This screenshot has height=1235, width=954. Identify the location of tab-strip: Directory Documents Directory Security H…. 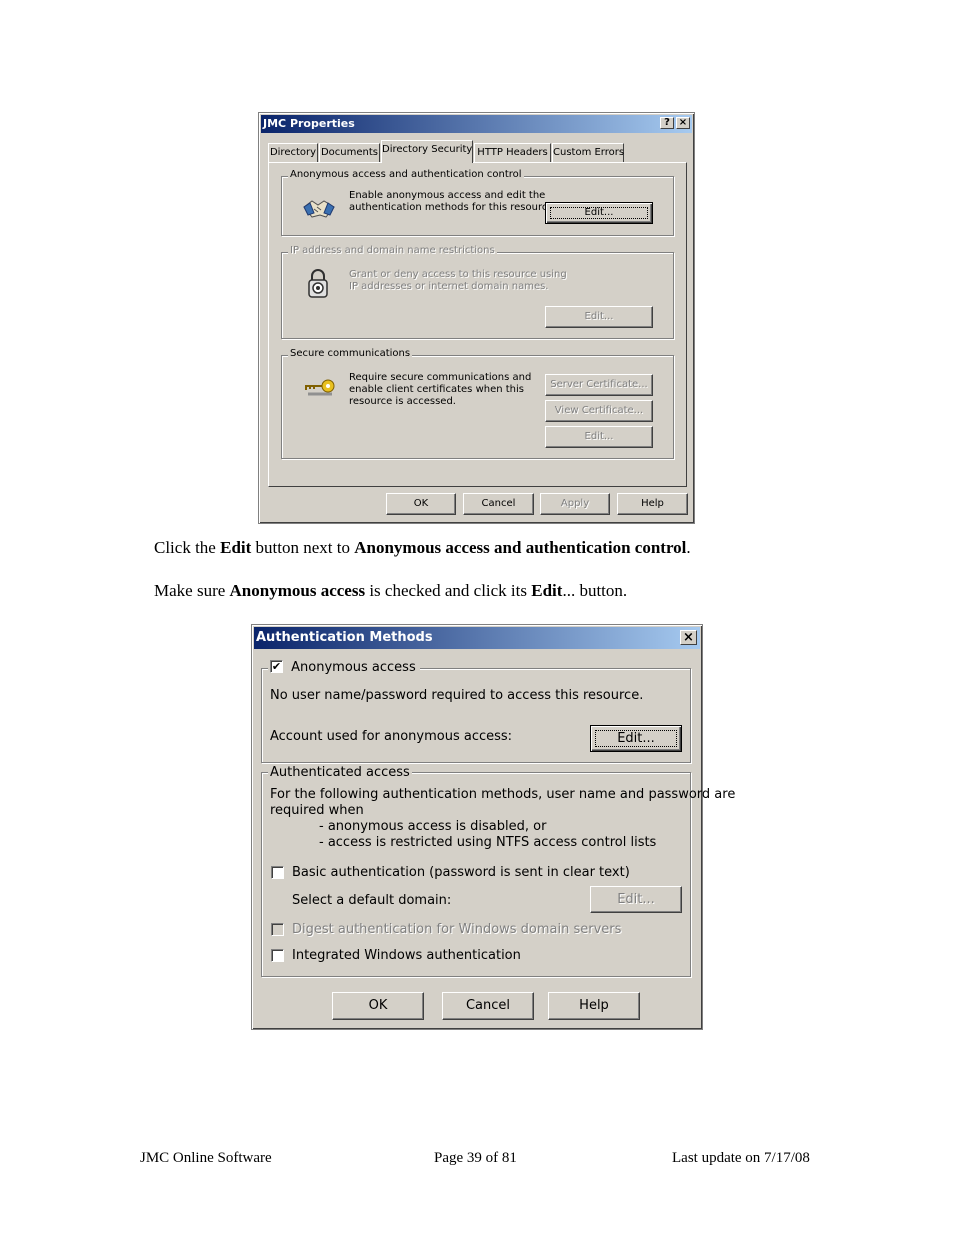
(478, 151).